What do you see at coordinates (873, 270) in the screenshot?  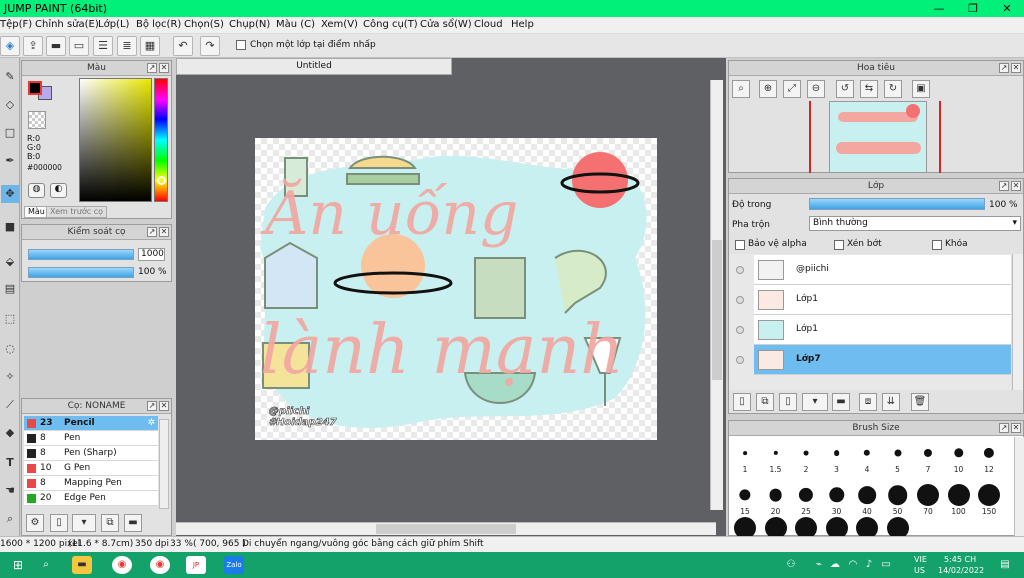 I see `layer-row: @piichi` at bounding box center [873, 270].